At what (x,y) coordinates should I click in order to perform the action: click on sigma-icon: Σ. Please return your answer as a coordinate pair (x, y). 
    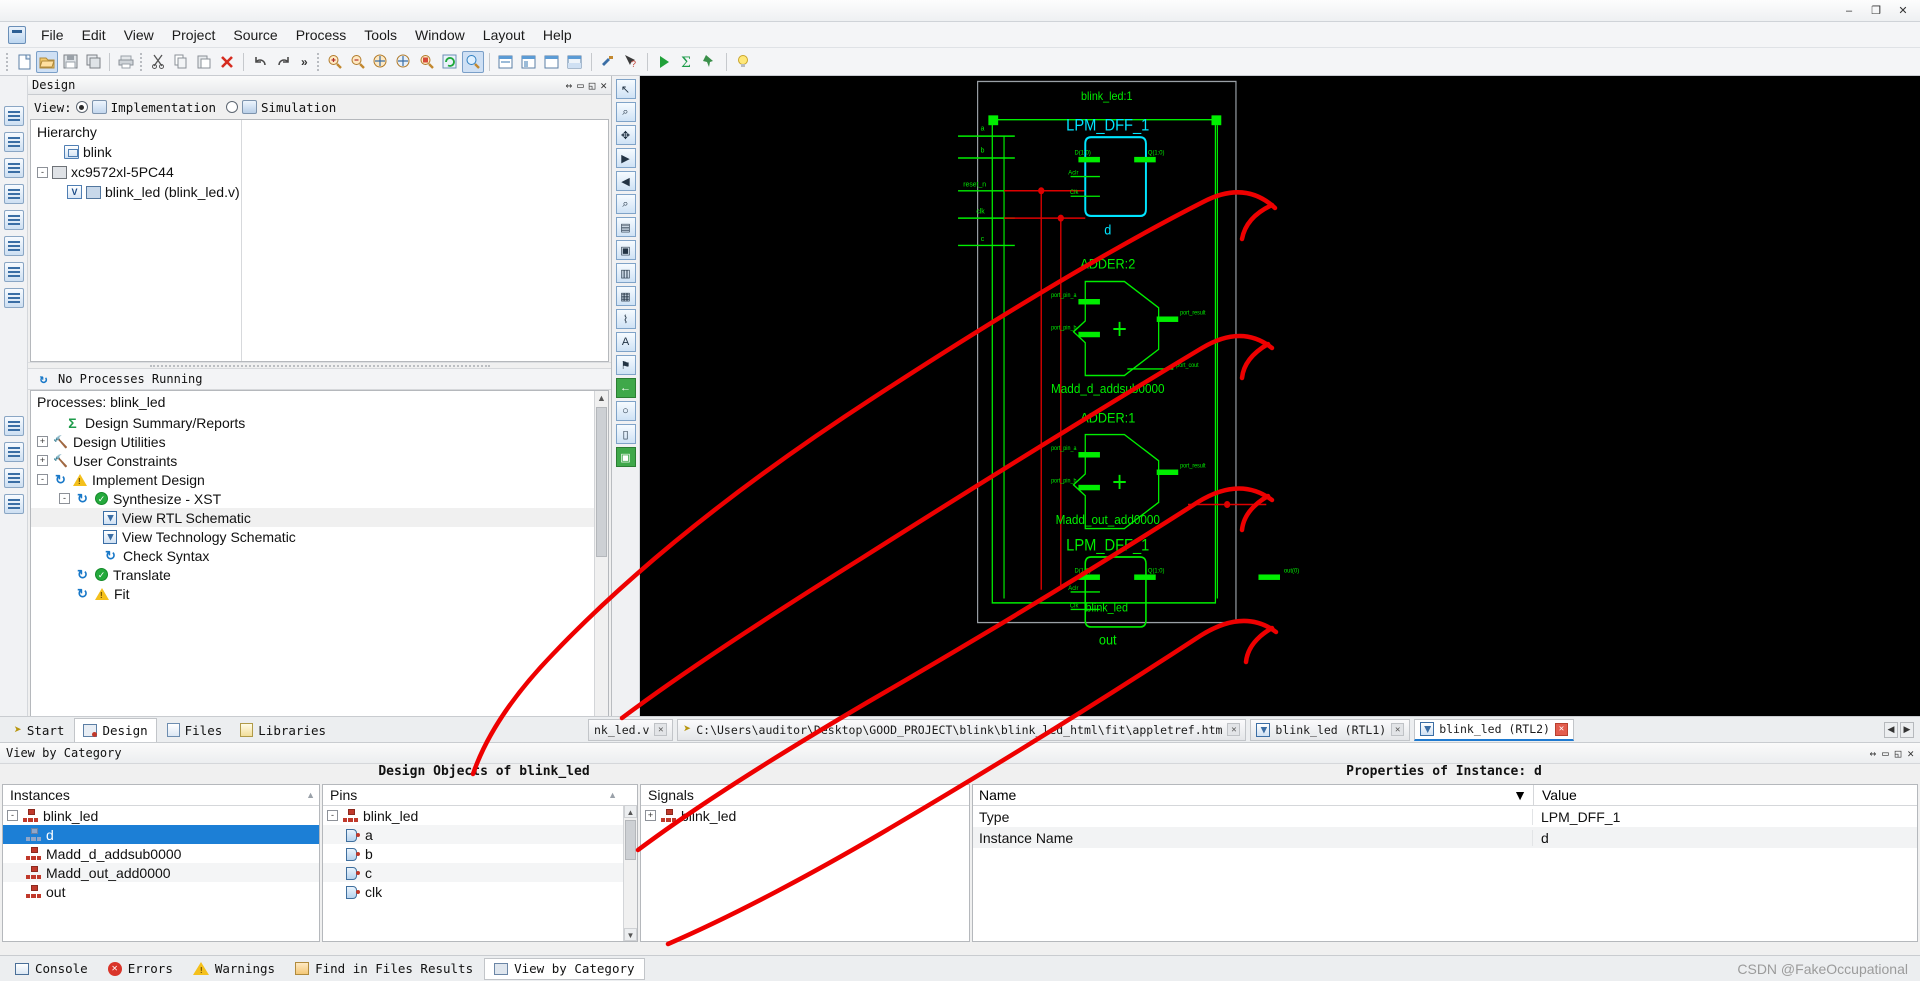
    Looking at the image, I should click on (687, 62).